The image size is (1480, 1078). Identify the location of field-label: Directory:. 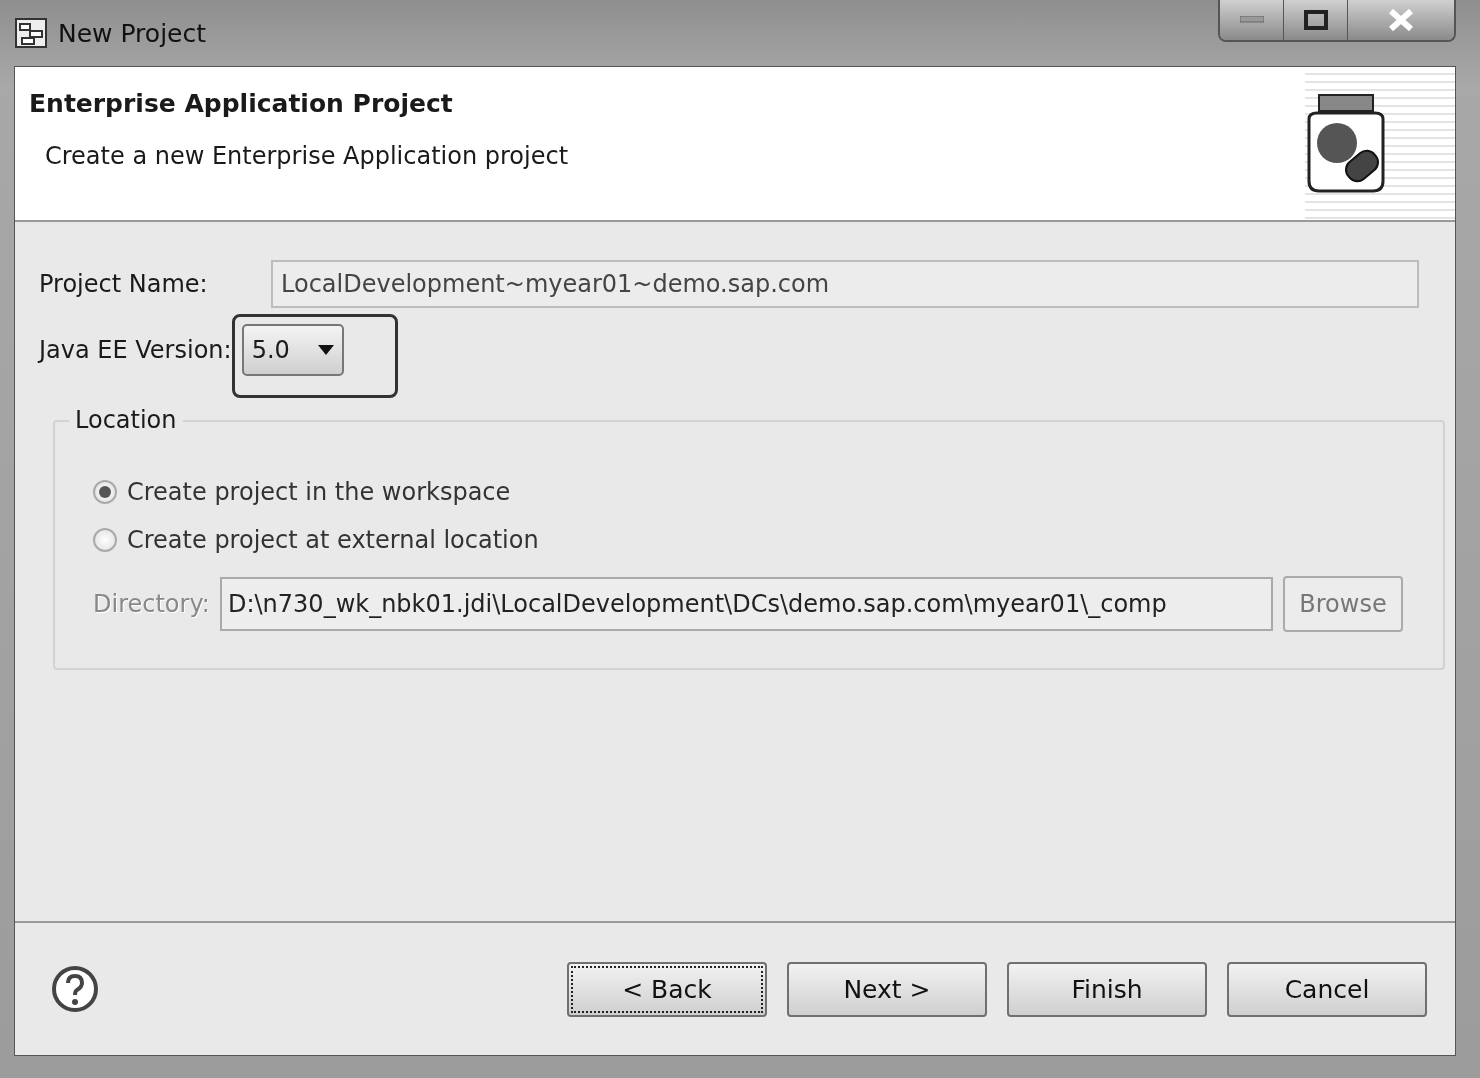
(151, 604).